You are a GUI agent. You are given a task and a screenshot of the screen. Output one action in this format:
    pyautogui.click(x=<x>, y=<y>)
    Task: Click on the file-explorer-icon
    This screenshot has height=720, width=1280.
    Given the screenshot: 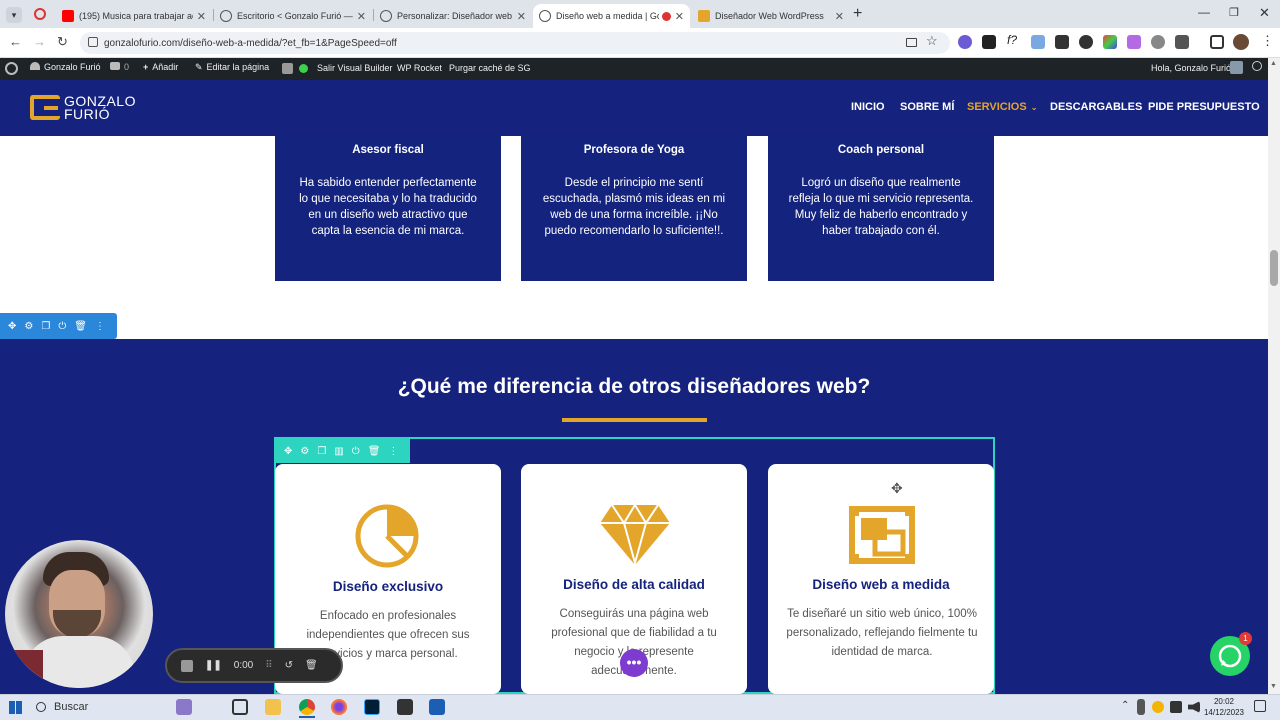 What is the action you would take?
    pyautogui.click(x=273, y=707)
    